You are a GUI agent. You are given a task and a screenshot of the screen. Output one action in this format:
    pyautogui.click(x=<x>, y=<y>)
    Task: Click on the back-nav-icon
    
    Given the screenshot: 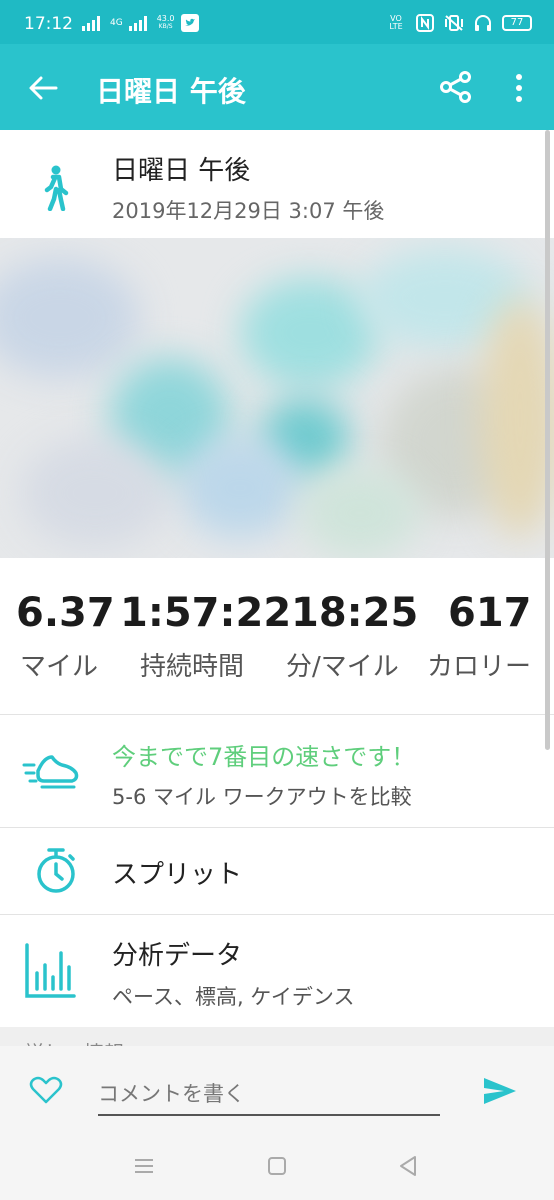 What is the action you would take?
    pyautogui.click(x=408, y=1166)
    